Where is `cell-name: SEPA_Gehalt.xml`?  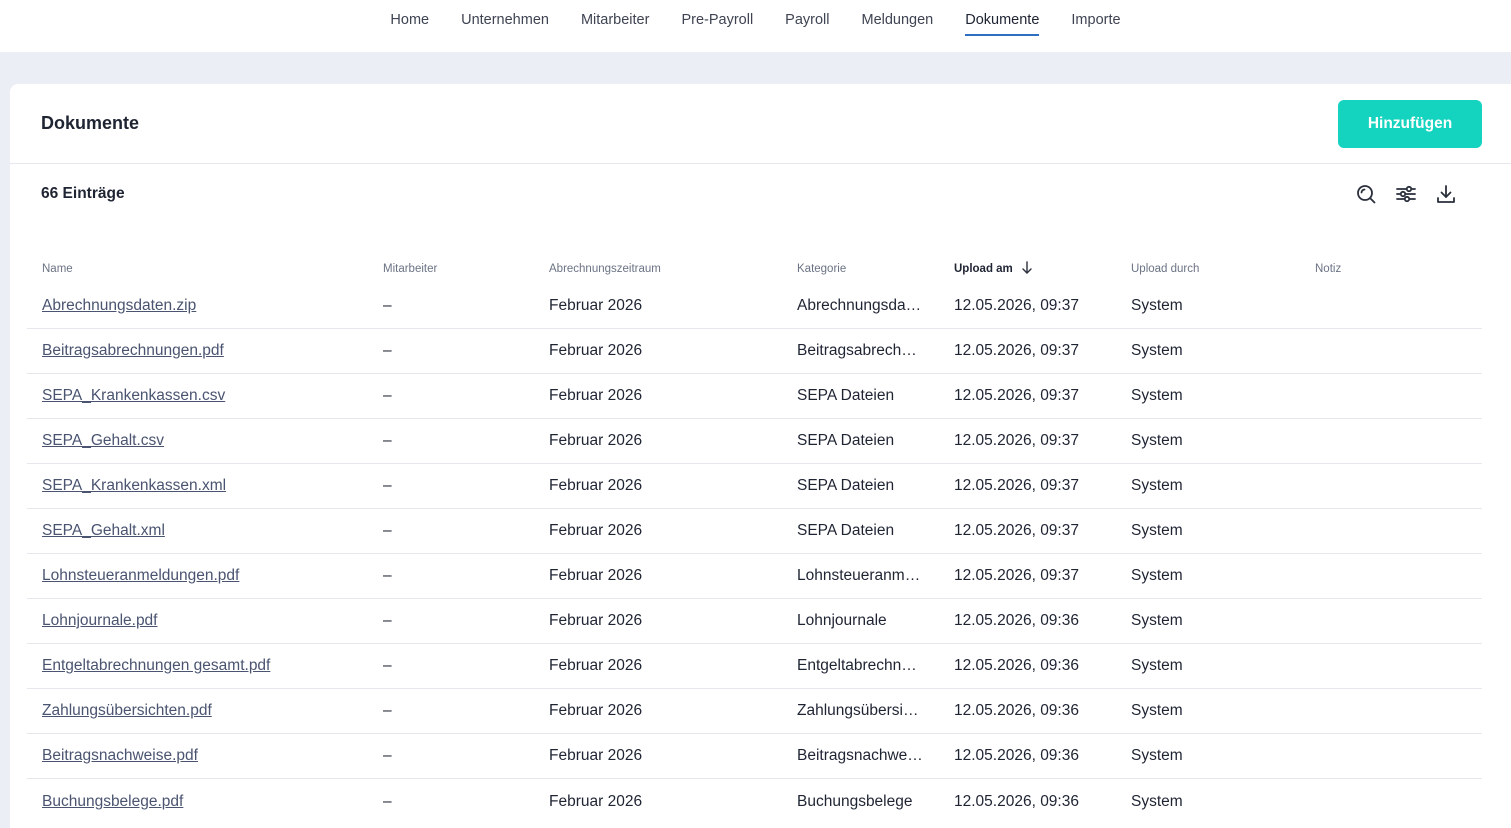 cell-name: SEPA_Gehalt.xml is located at coordinates (204, 531).